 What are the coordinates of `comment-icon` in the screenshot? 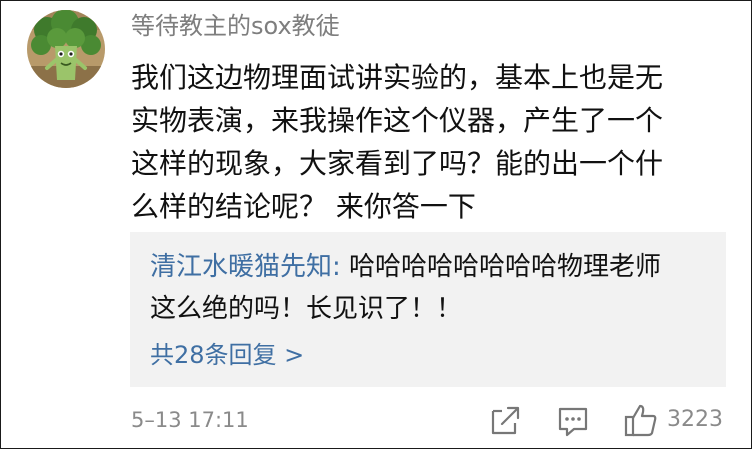 It's located at (573, 422).